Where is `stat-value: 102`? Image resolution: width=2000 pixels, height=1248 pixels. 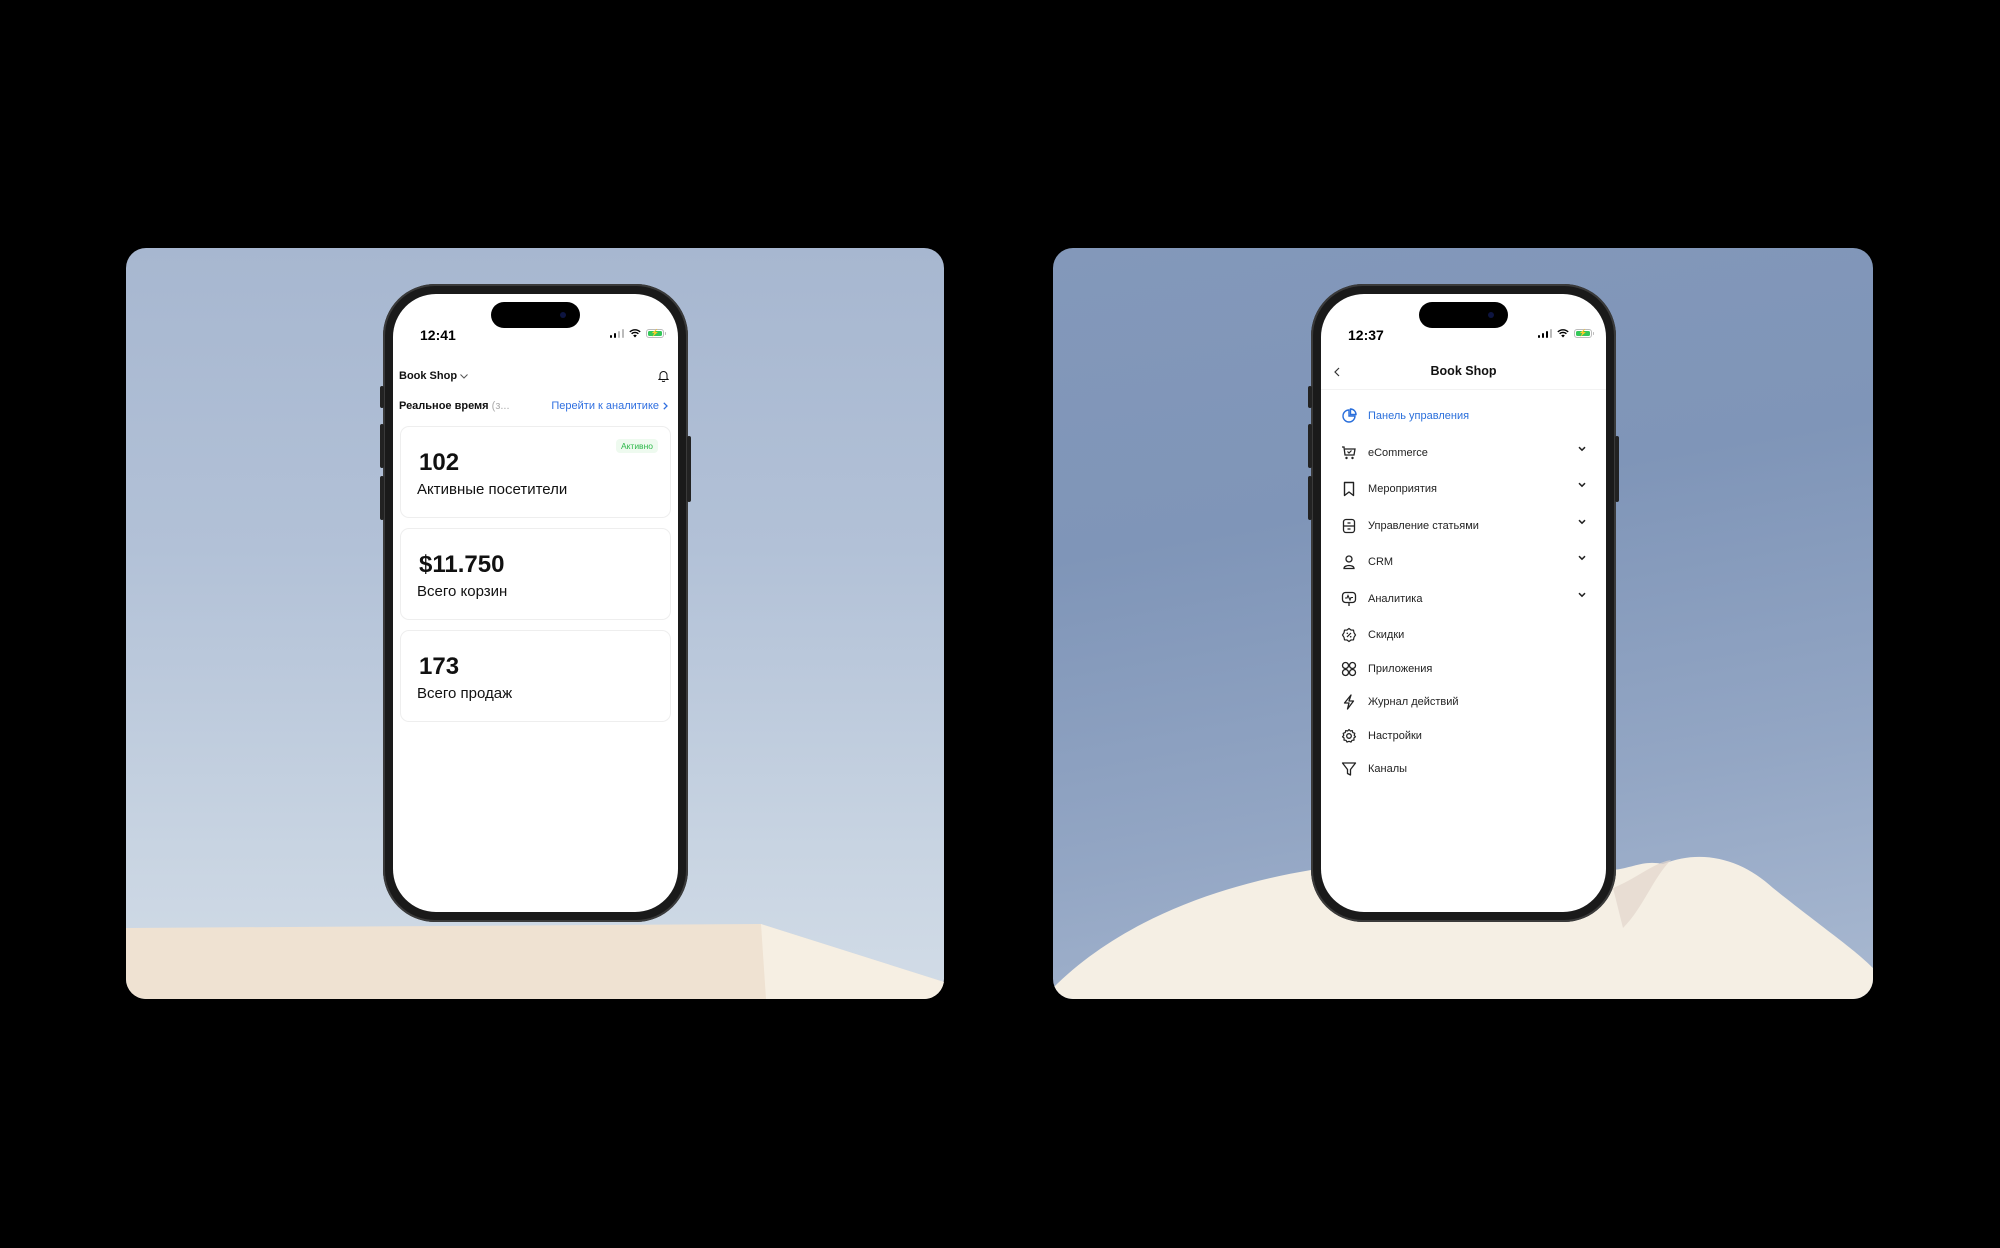 stat-value: 102 is located at coordinates (439, 462).